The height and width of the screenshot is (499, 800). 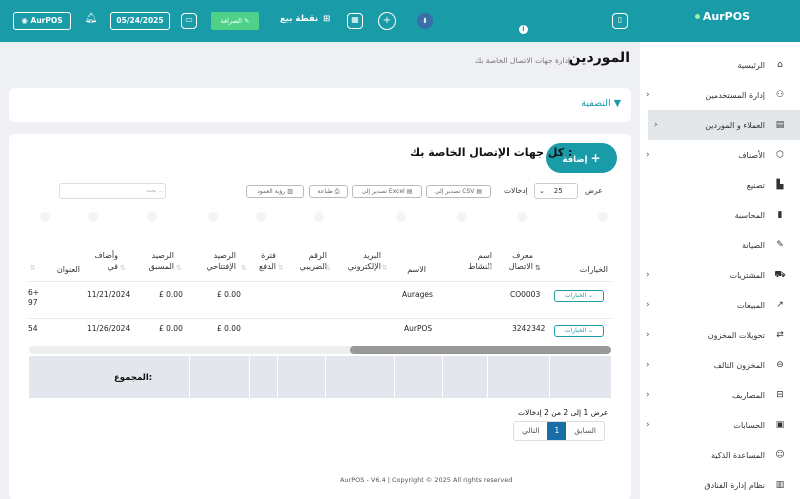 What do you see at coordinates (751, 305) in the screenshot?
I see `sidebar-item-label: المبيعات` at bounding box center [751, 305].